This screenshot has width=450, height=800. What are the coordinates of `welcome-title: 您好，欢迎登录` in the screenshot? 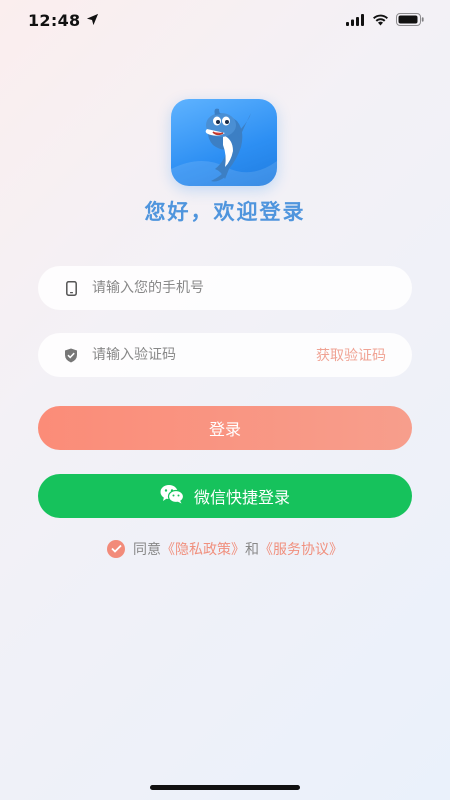 It's located at (225, 211).